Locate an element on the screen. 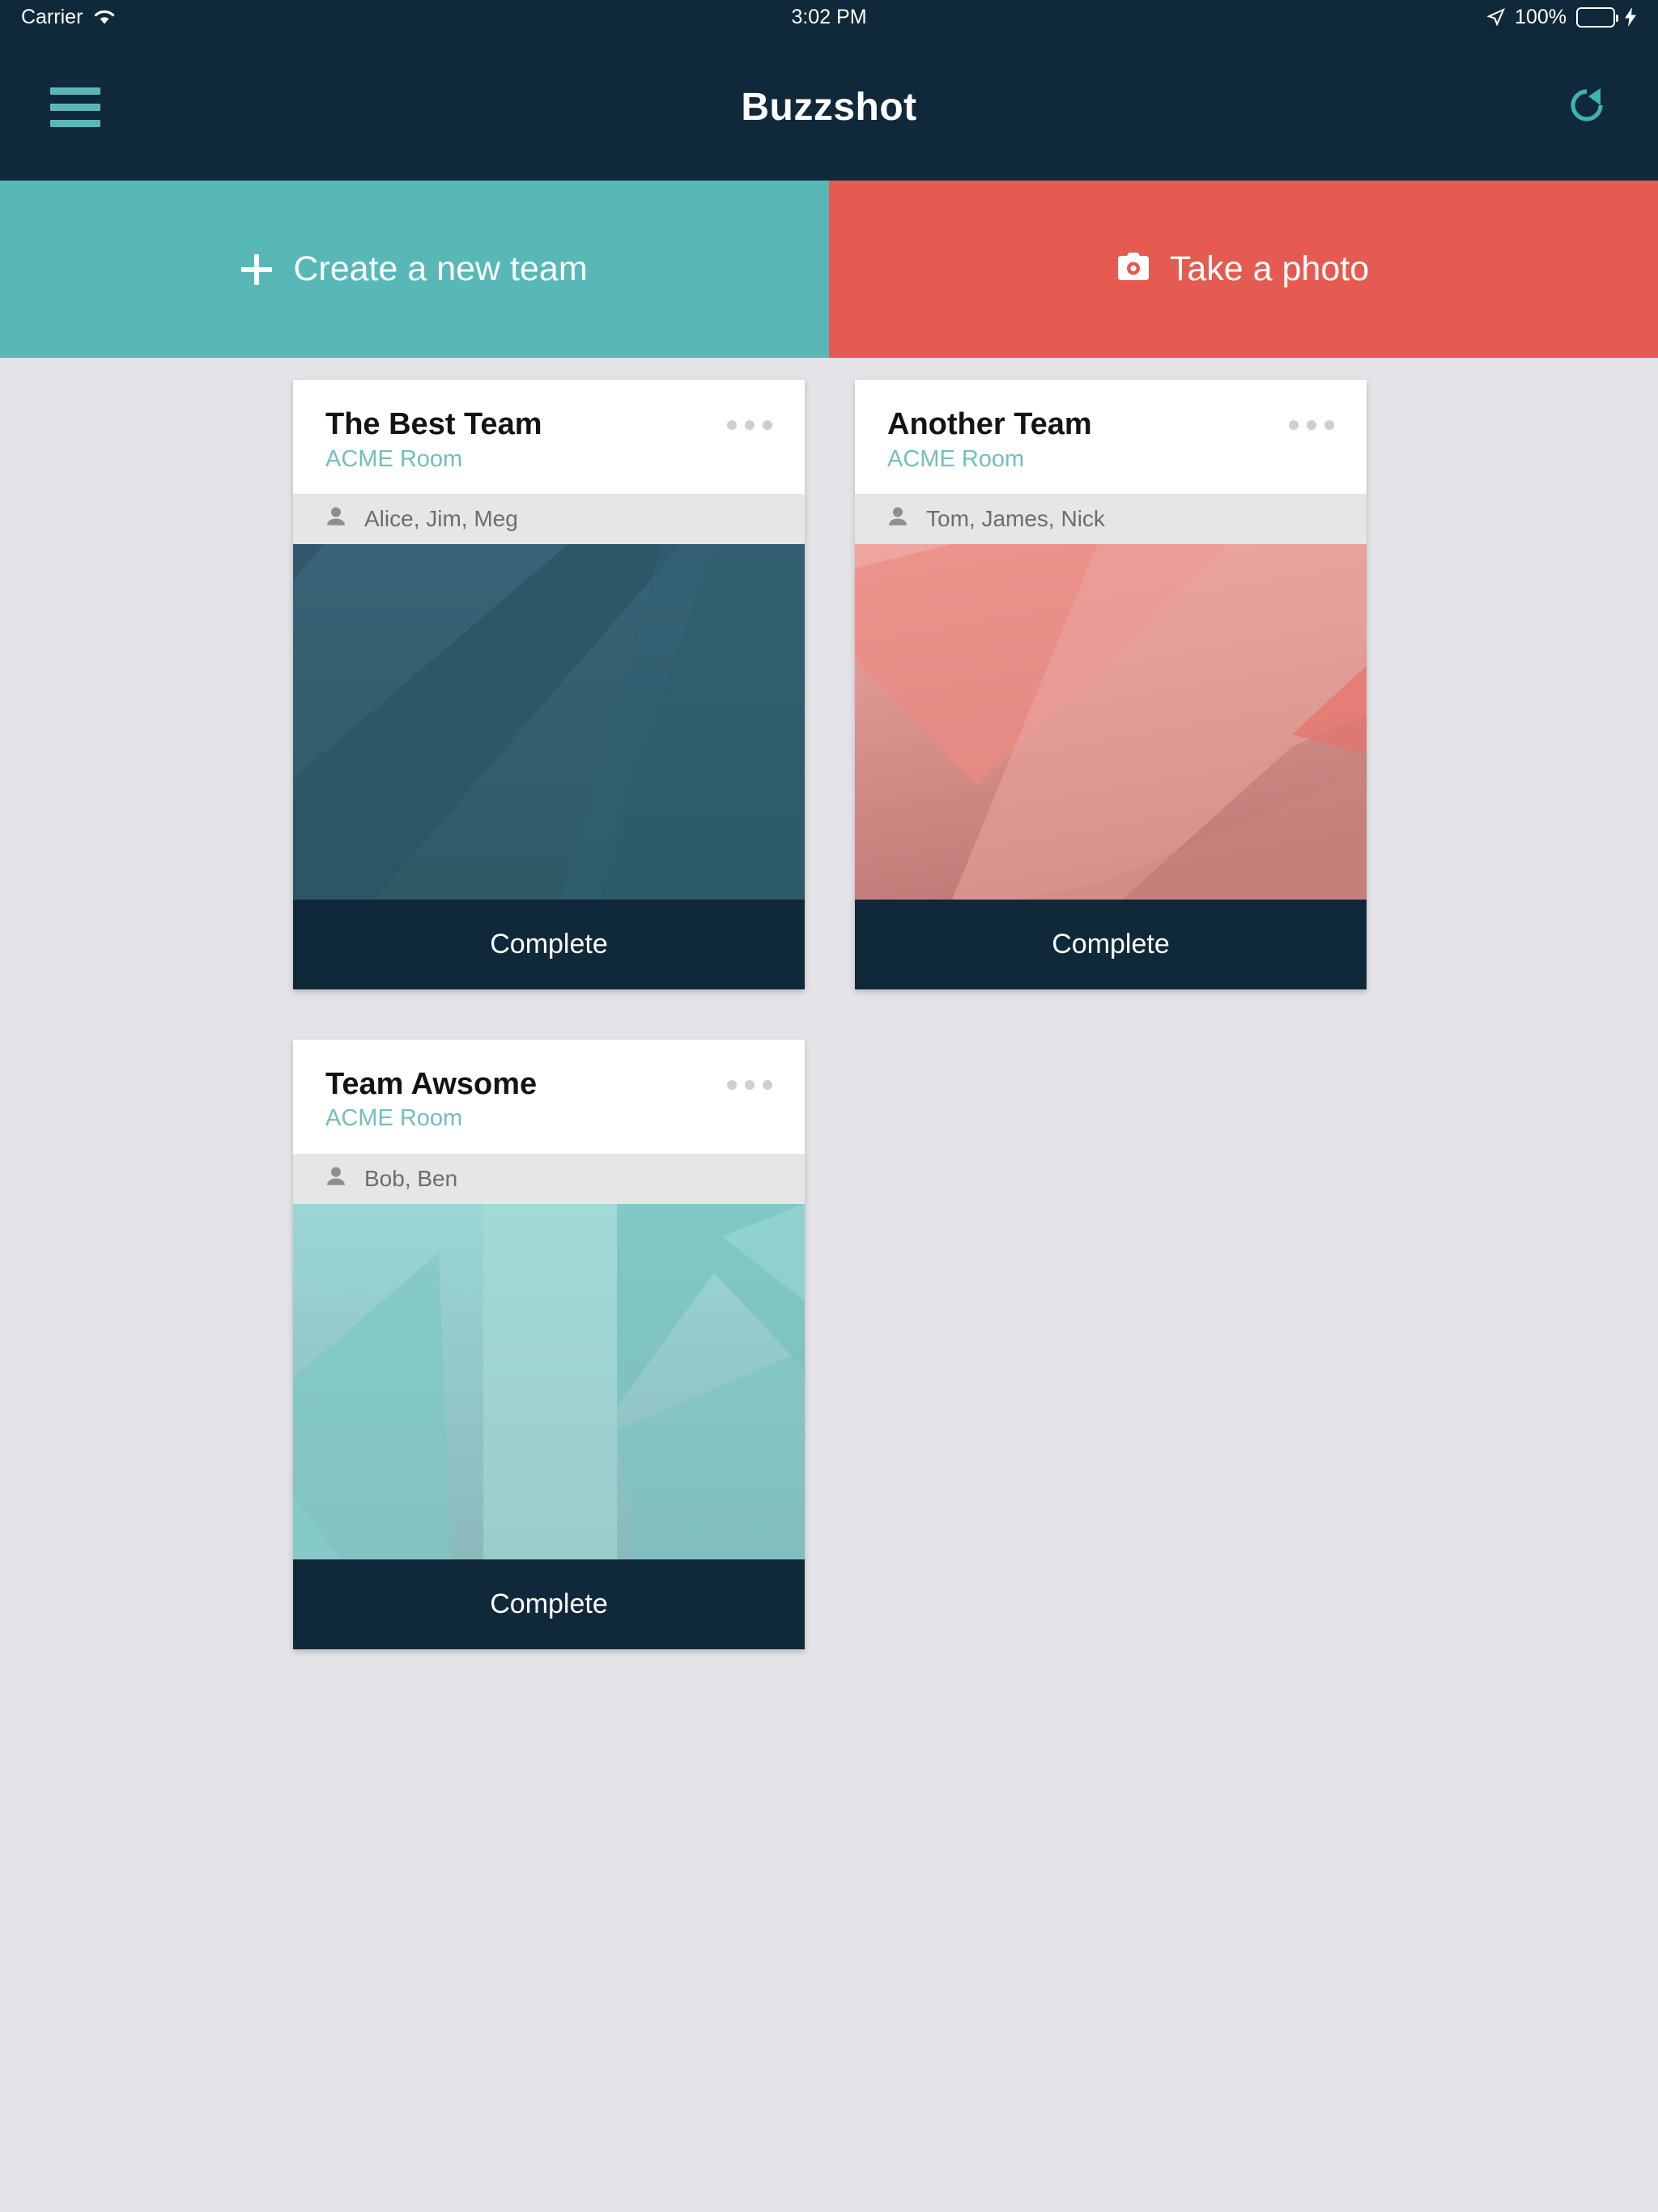  take-a-photo-button: Take a photo is located at coordinates (1243, 270).